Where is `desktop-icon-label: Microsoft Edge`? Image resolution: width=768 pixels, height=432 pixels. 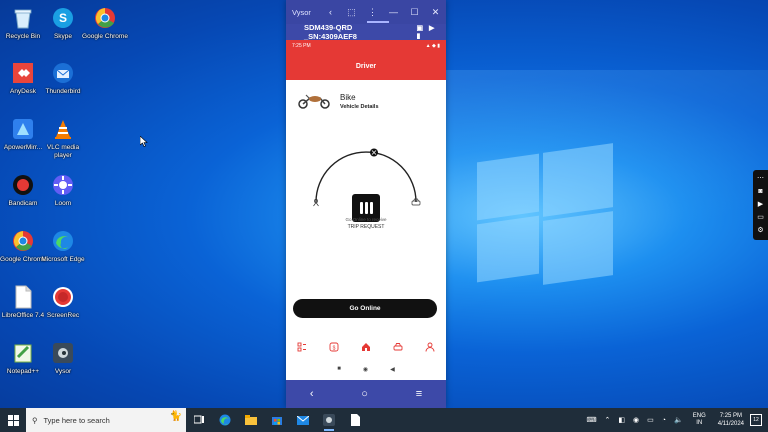
desktop-icon-label: Microsoft Edge is located at coordinates (63, 259).